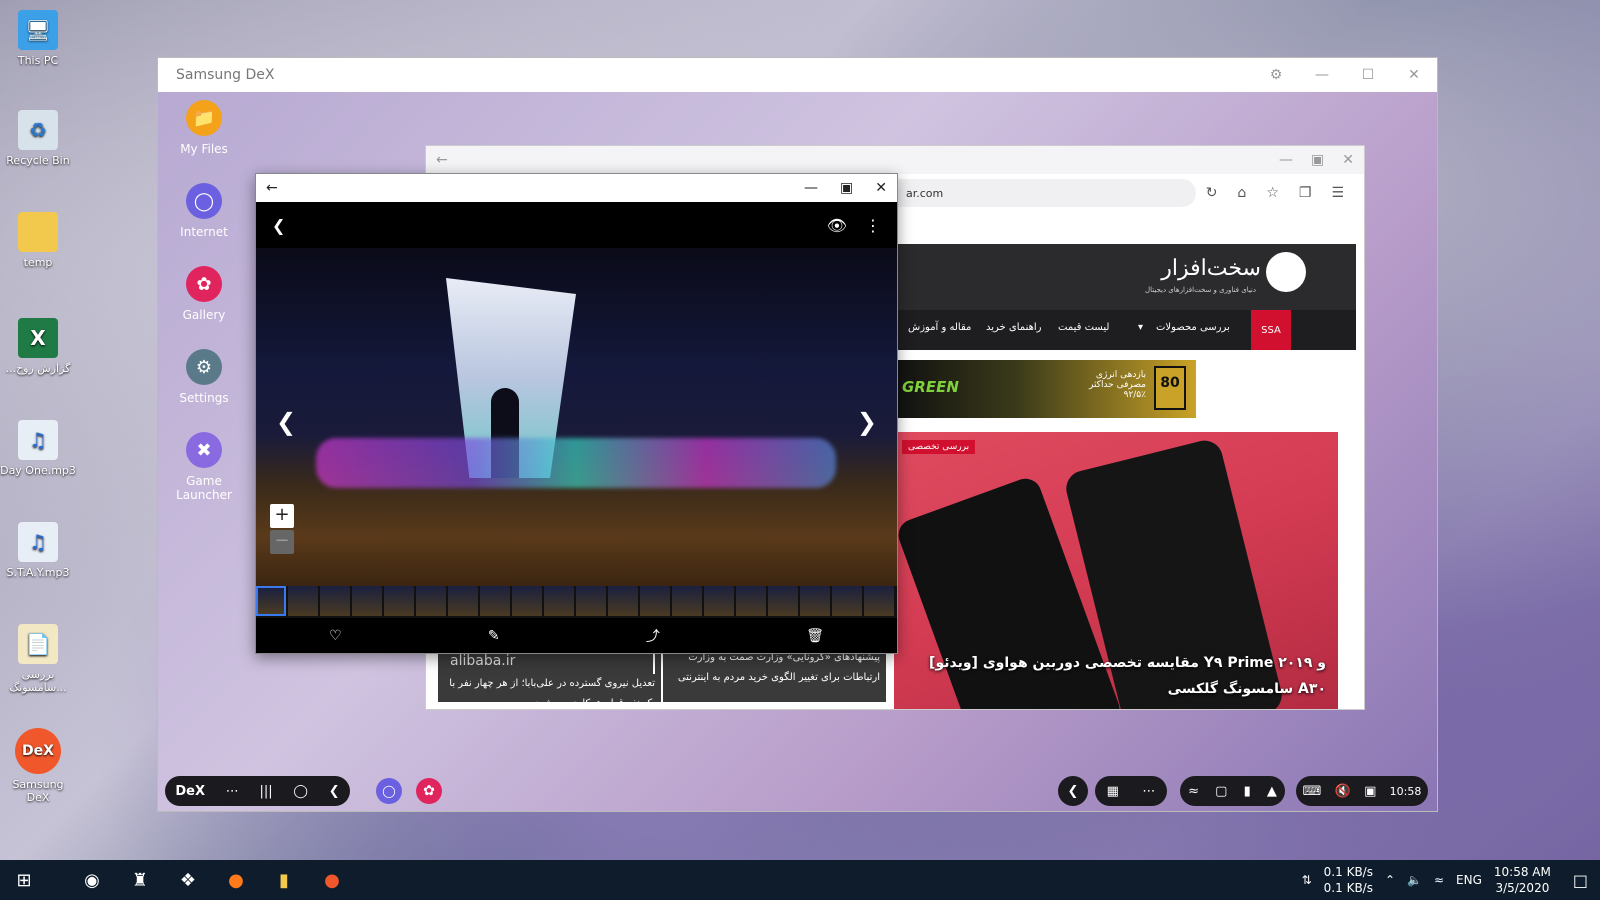 Image resolution: width=1600 pixels, height=900 pixels. What do you see at coordinates (38, 240) in the screenshot?
I see `desktop-icon-temp: temp` at bounding box center [38, 240].